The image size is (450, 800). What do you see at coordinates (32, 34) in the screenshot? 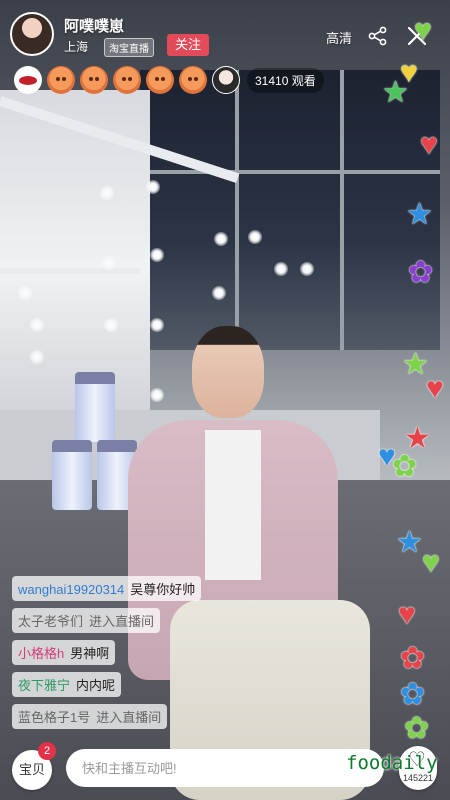
I see `host-avatar` at bounding box center [32, 34].